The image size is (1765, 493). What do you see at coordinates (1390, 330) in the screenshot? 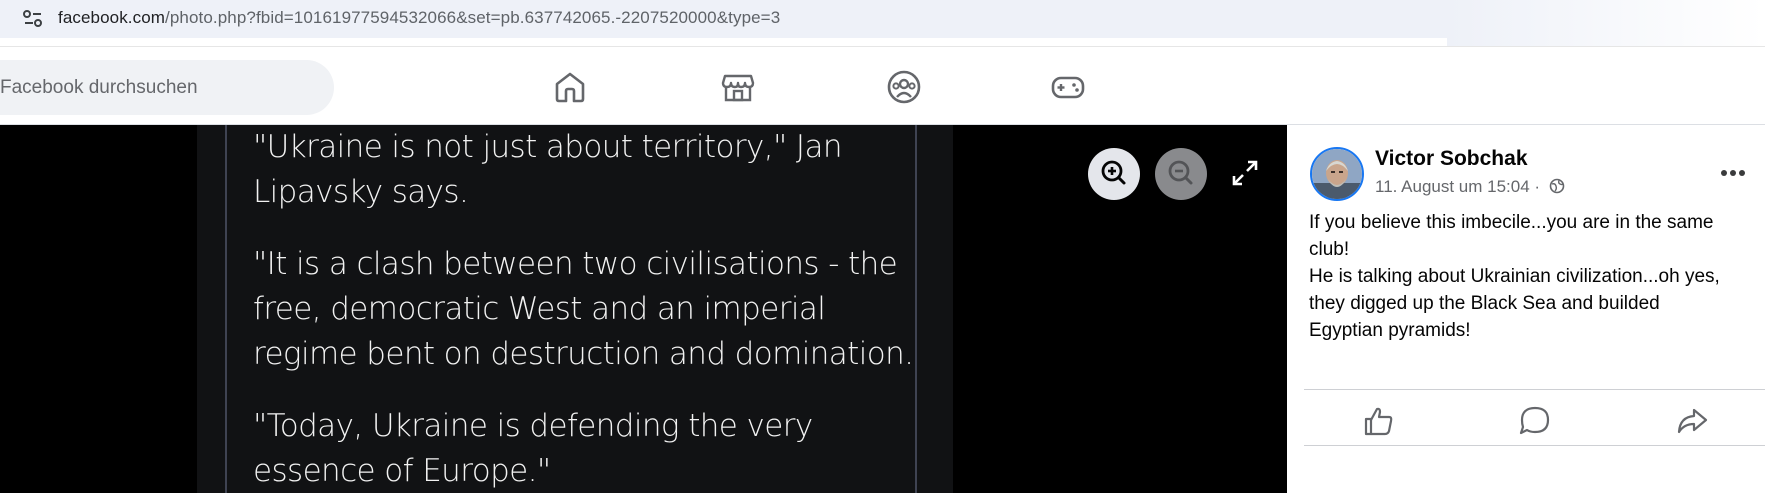
I see `post-text-line: Egyptian pyramids!` at bounding box center [1390, 330].